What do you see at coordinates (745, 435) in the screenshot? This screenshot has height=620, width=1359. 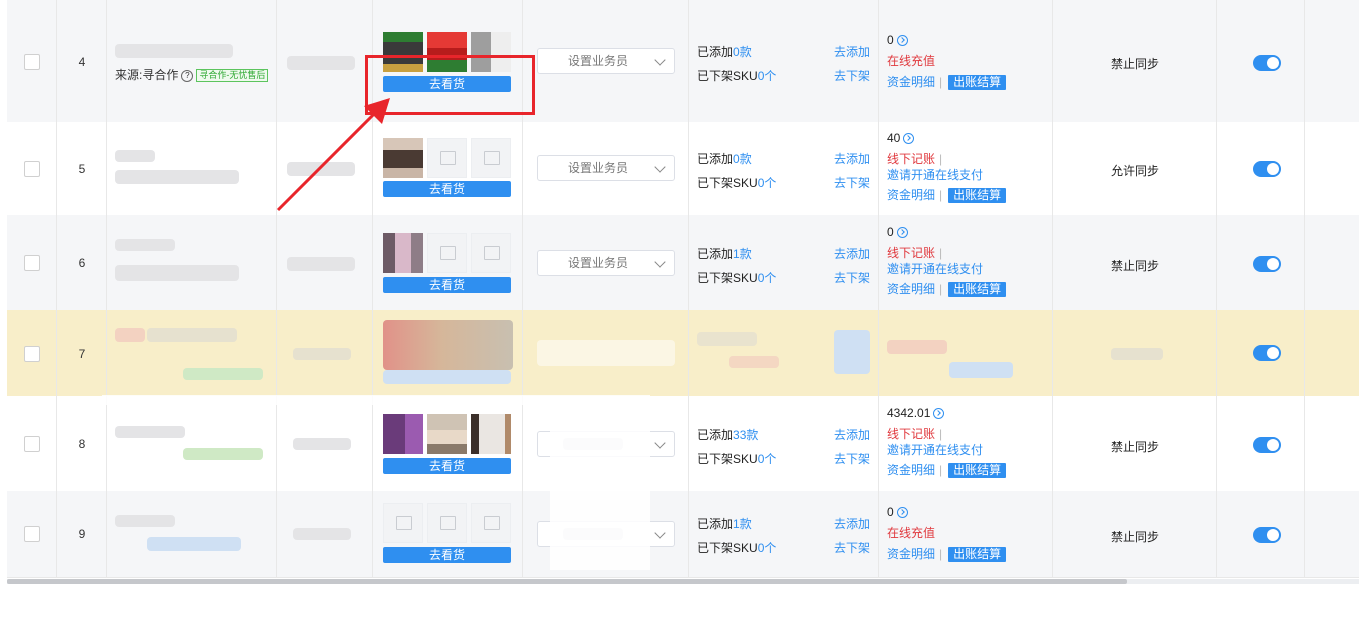 I see `added-count: 33款` at bounding box center [745, 435].